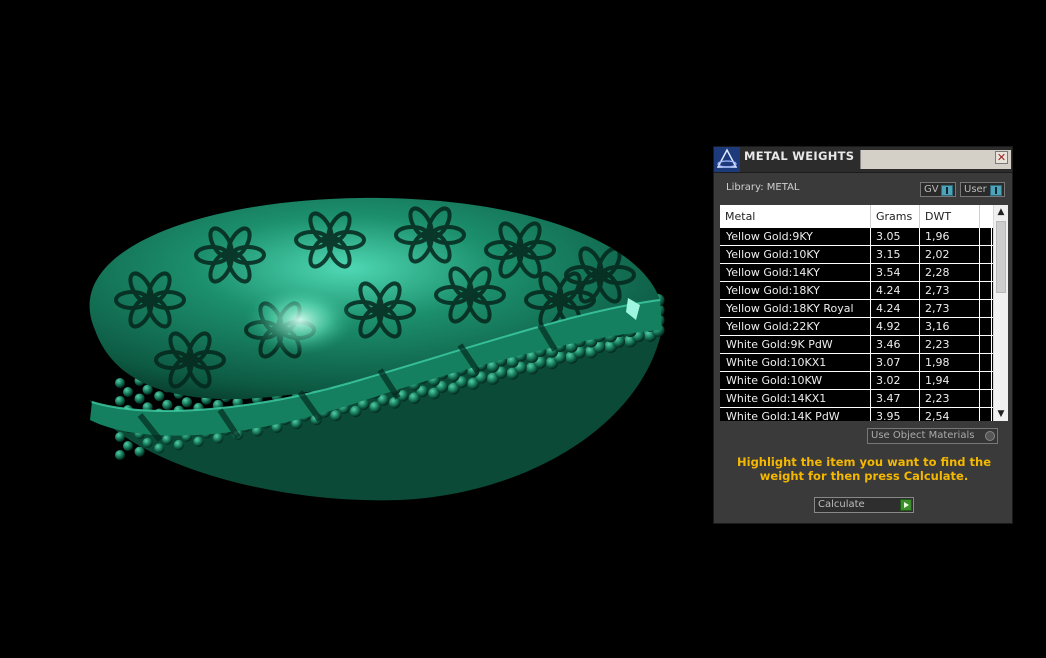 The width and height of the screenshot is (1046, 658). I want to click on table-scrollbar: ▲ ▼, so click(1000, 313).